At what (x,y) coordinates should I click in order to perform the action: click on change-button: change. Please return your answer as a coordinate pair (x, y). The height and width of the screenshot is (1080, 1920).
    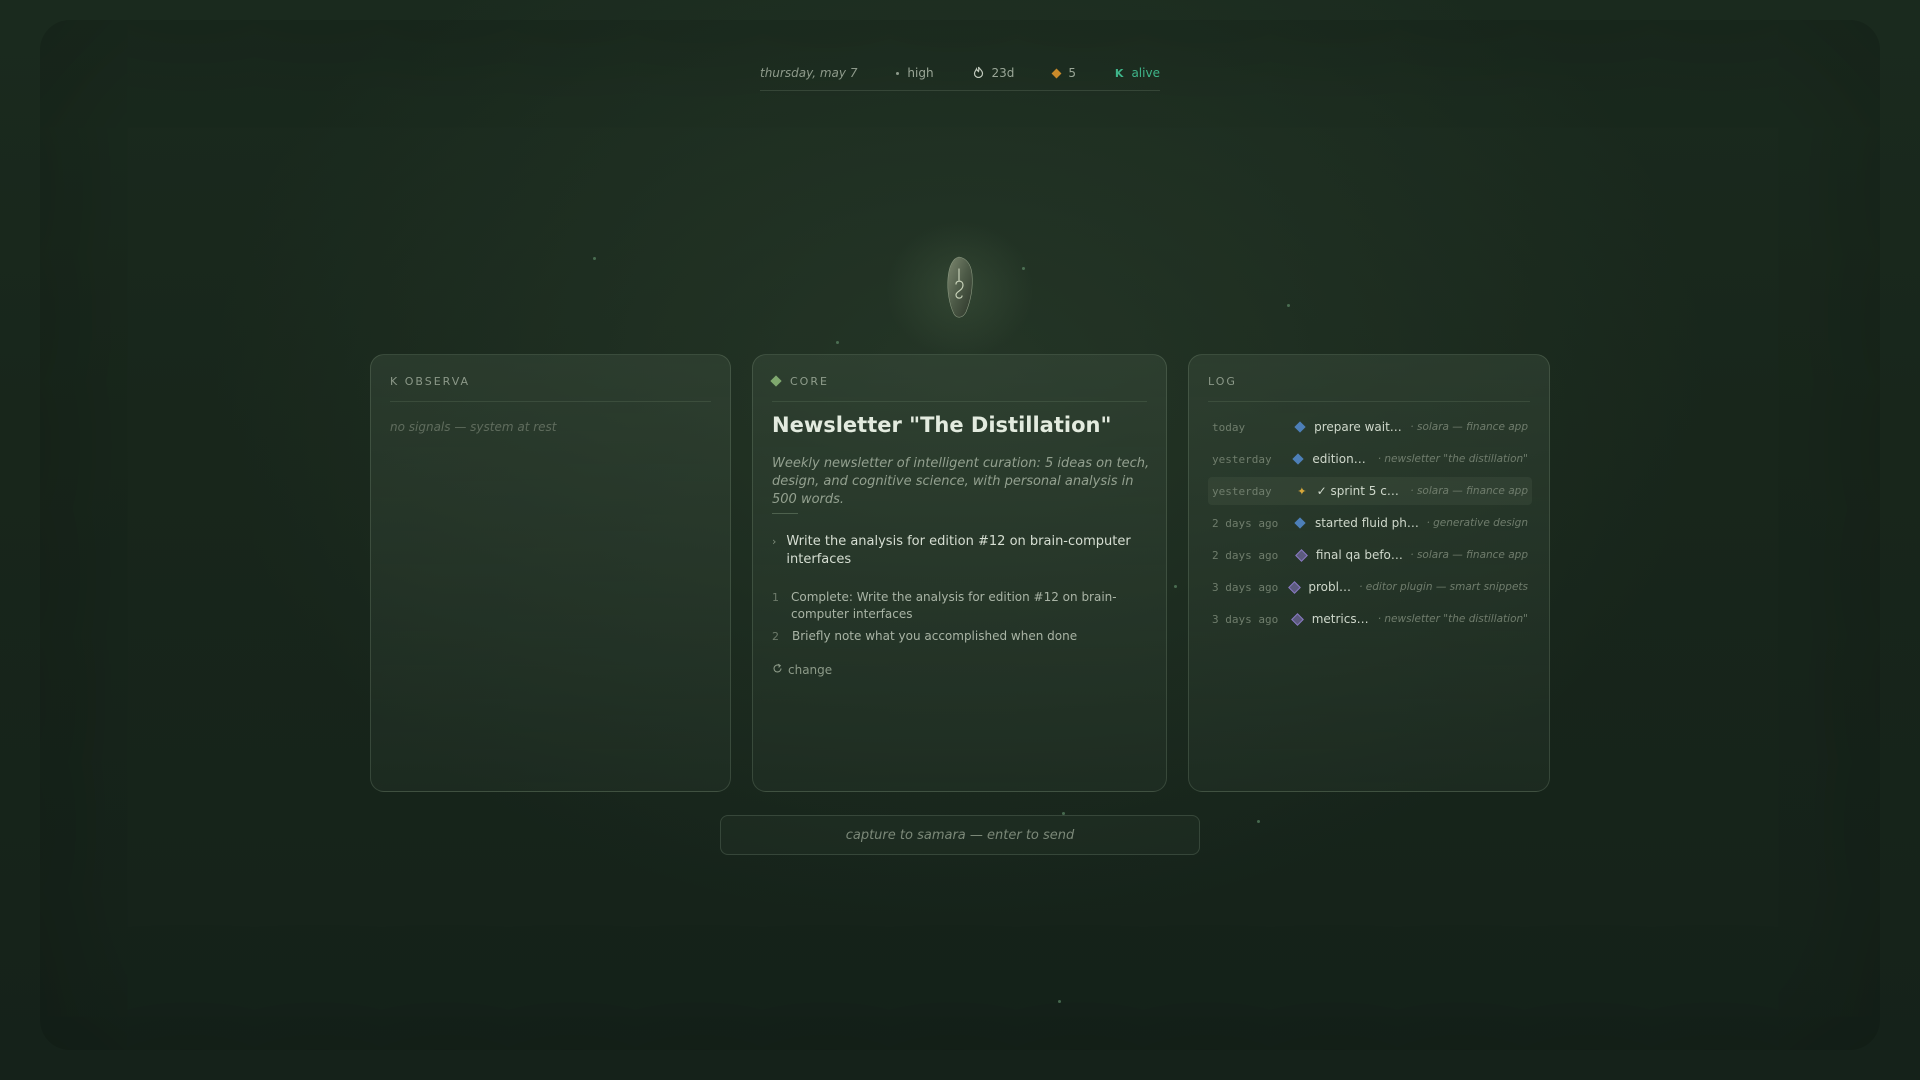
    Looking at the image, I should click on (802, 670).